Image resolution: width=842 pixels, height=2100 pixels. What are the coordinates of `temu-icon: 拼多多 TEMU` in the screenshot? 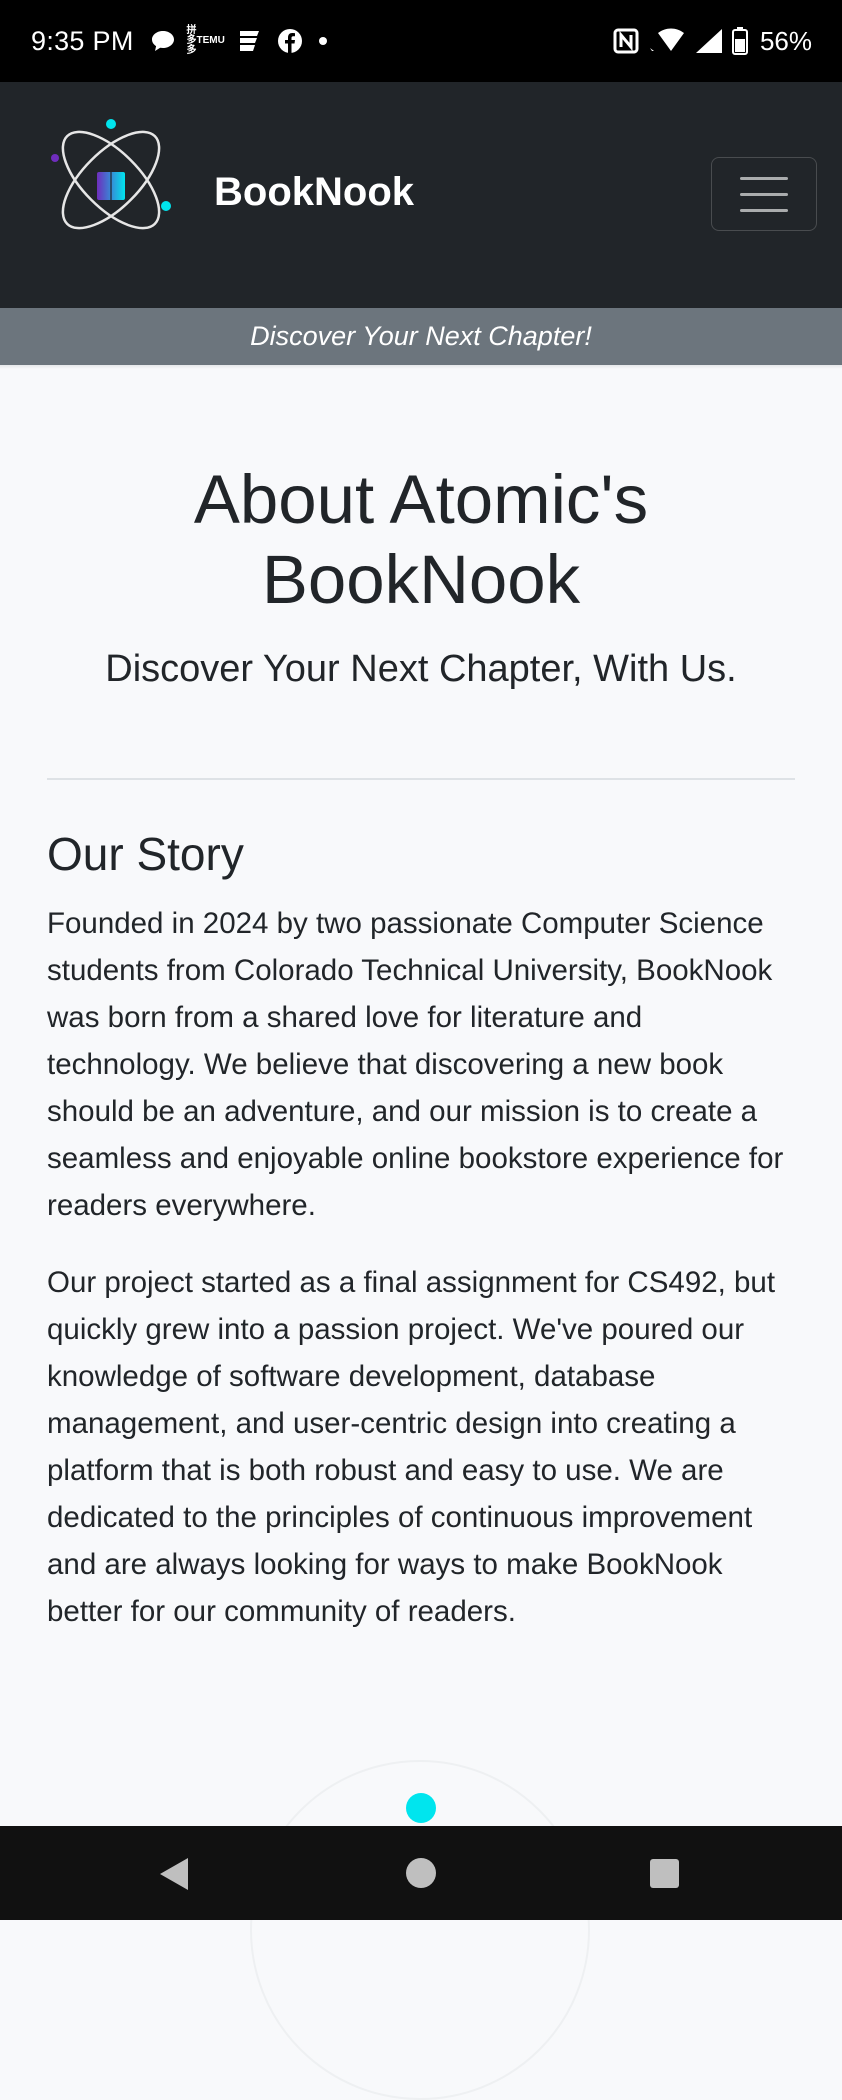 It's located at (205, 41).